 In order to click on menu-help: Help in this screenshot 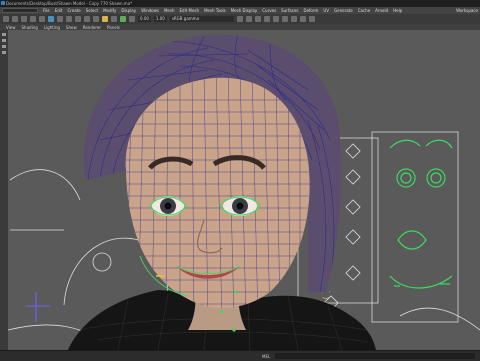, I will do `click(397, 10)`.